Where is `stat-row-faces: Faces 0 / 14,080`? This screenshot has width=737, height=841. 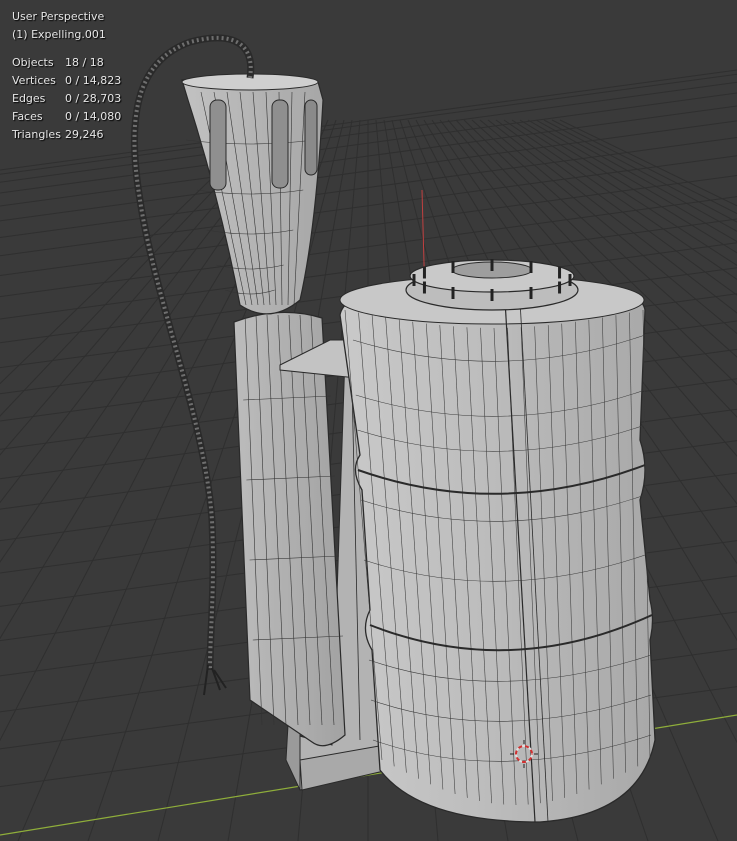
stat-row-faces: Faces 0 / 14,080 is located at coordinates (66, 117).